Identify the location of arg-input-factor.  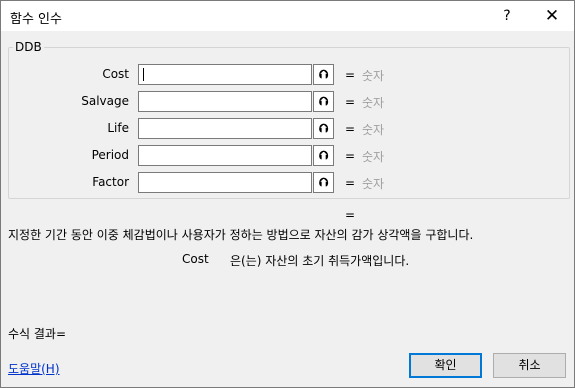
(225, 182).